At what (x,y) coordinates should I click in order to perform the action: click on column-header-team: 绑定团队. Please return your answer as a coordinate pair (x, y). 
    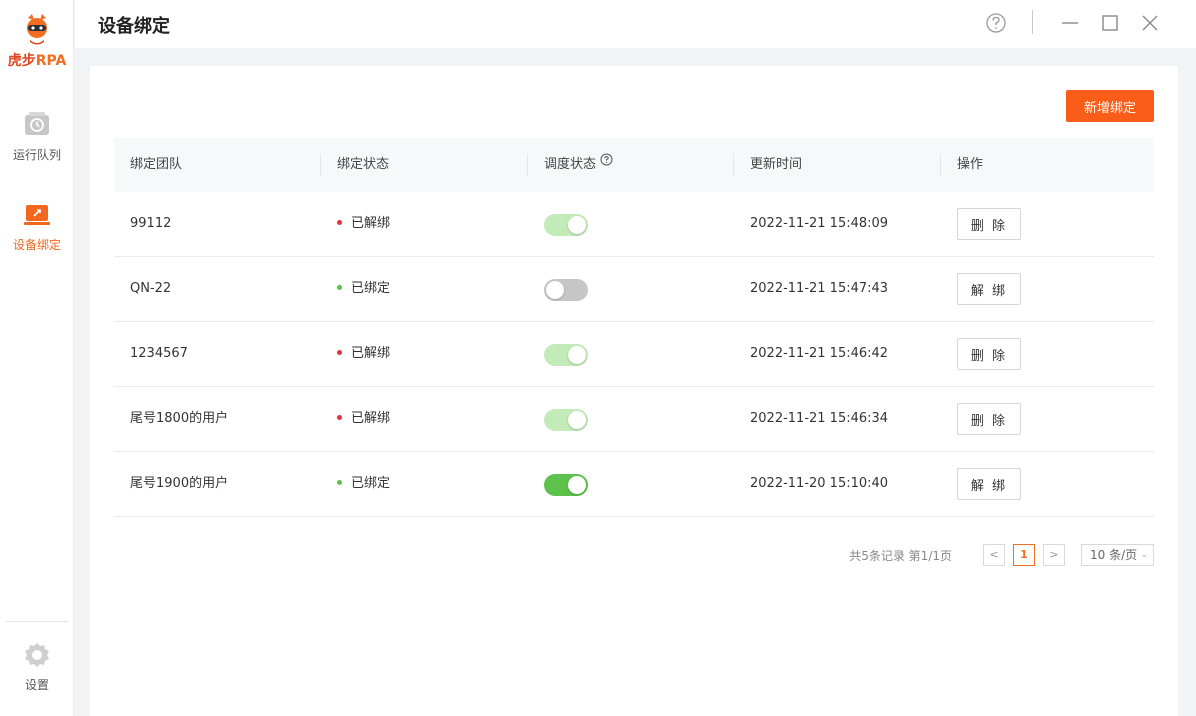
    Looking at the image, I should click on (156, 164).